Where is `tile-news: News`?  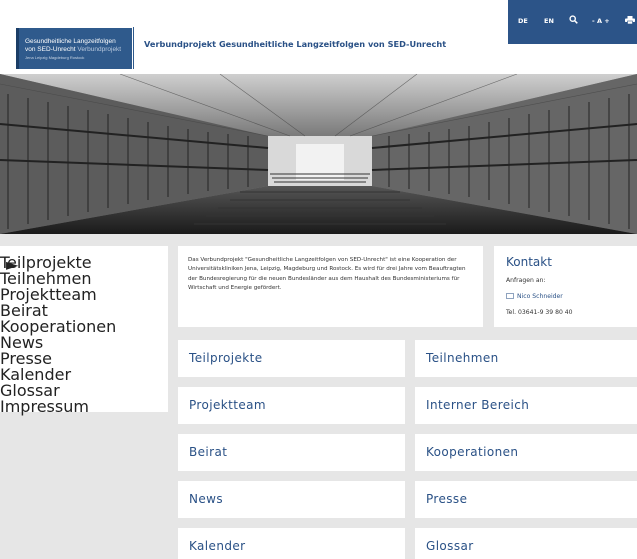 tile-news: News is located at coordinates (291, 499).